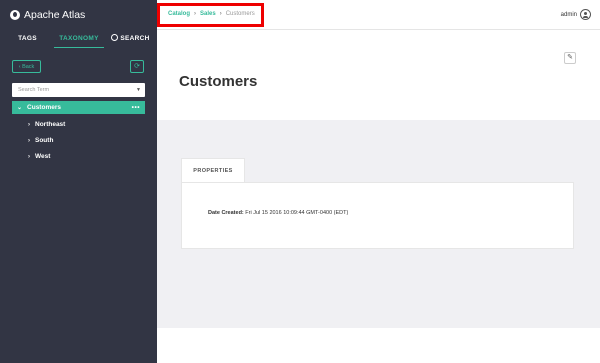 The image size is (600, 363). I want to click on app-brand: Apache Atlas, so click(47, 15).